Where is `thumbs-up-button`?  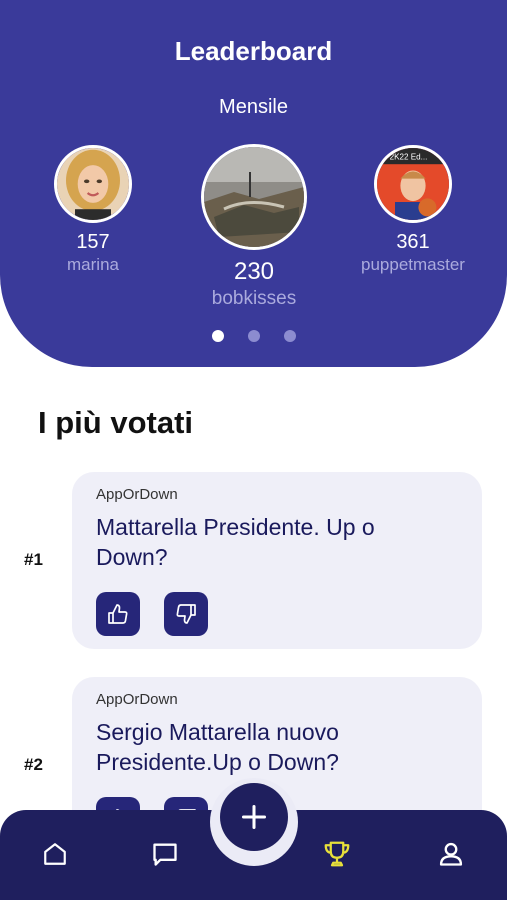
thumbs-up-button is located at coordinates (118, 614).